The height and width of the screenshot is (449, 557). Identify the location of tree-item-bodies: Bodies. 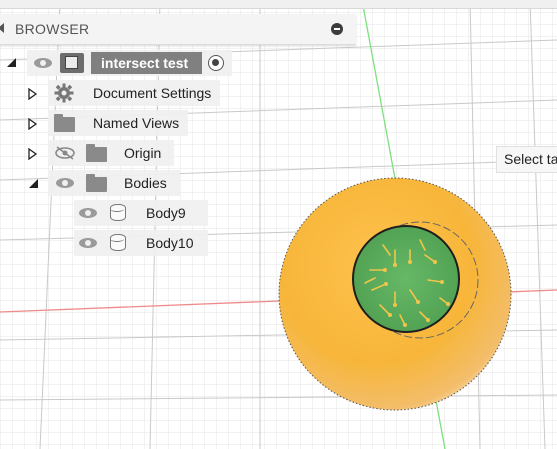
(114, 183).